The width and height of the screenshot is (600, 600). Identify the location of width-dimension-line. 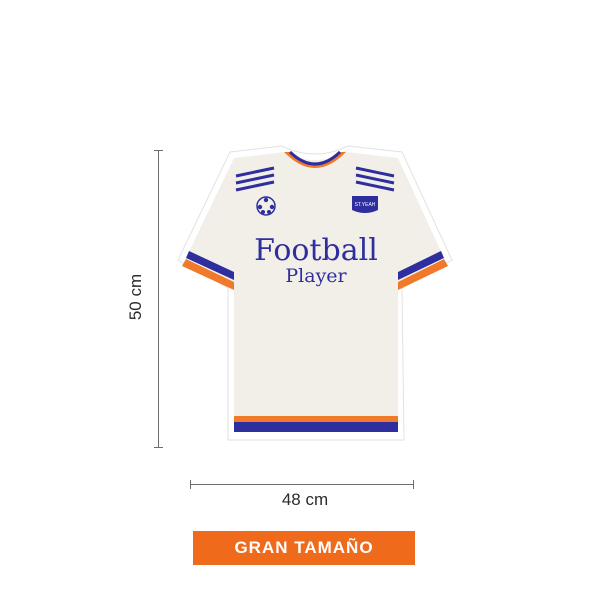
(302, 484).